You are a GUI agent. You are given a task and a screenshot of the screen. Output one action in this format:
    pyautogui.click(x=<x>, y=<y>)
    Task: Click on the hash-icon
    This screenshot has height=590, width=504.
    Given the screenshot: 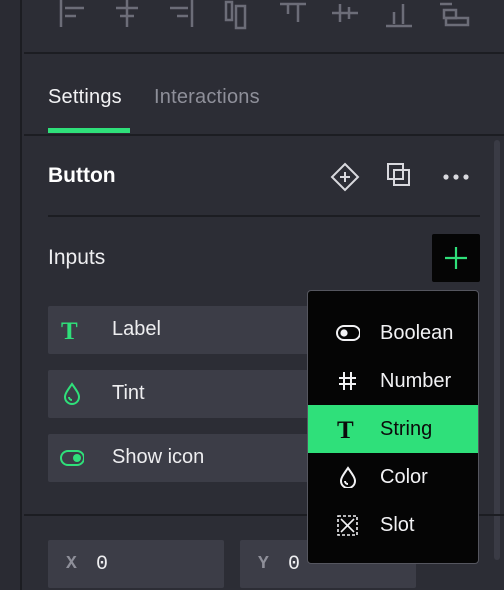 What is the action you would take?
    pyautogui.click(x=347, y=381)
    